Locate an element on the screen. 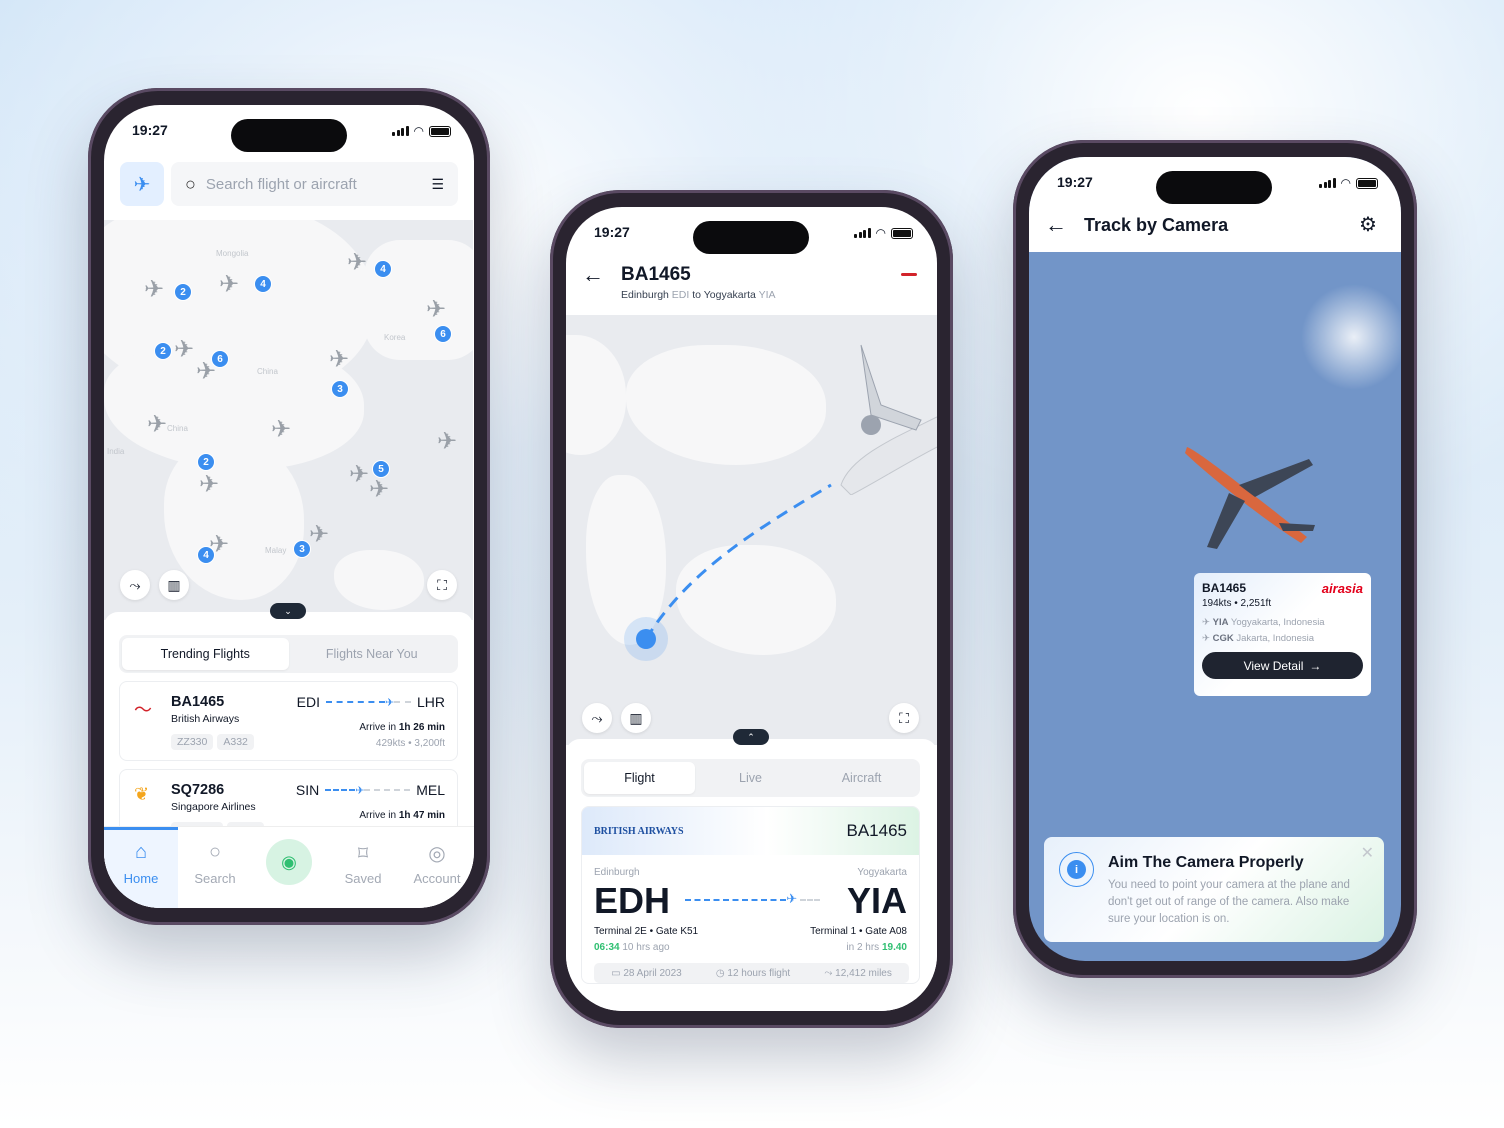 The width and height of the screenshot is (1504, 1128). departure-airport: ✈ YIA Yogyakarta, Indonesia is located at coordinates (1263, 622).